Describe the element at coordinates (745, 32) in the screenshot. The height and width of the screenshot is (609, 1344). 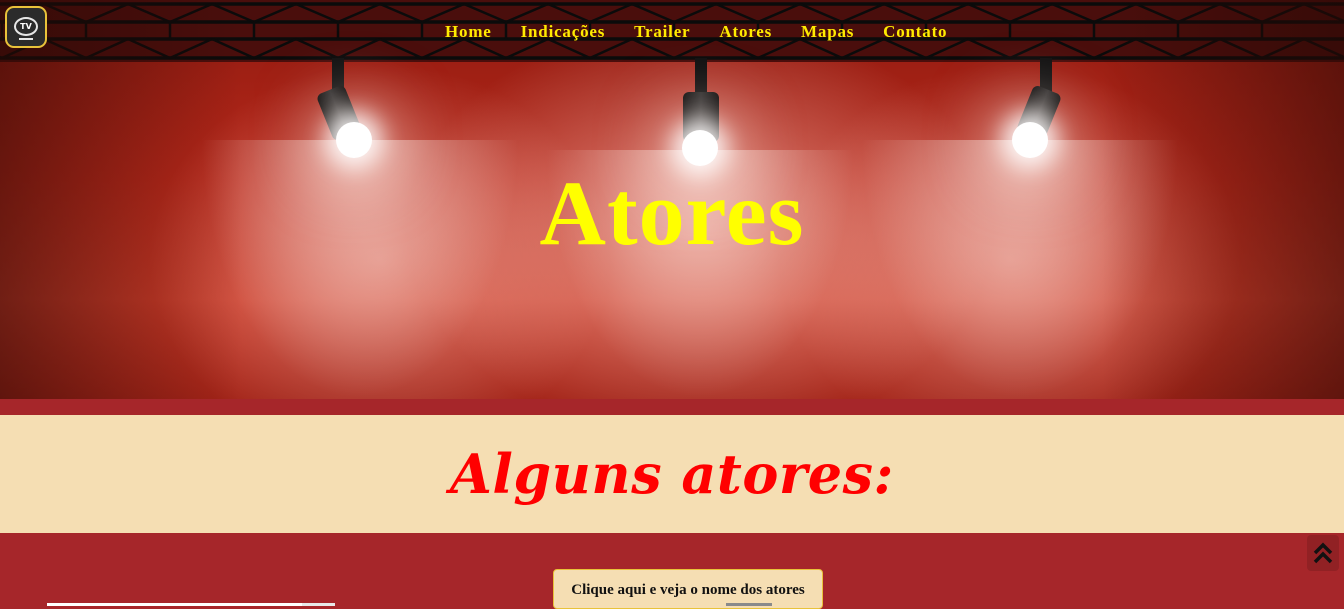
I see `nav-atores: Atores` at that location.